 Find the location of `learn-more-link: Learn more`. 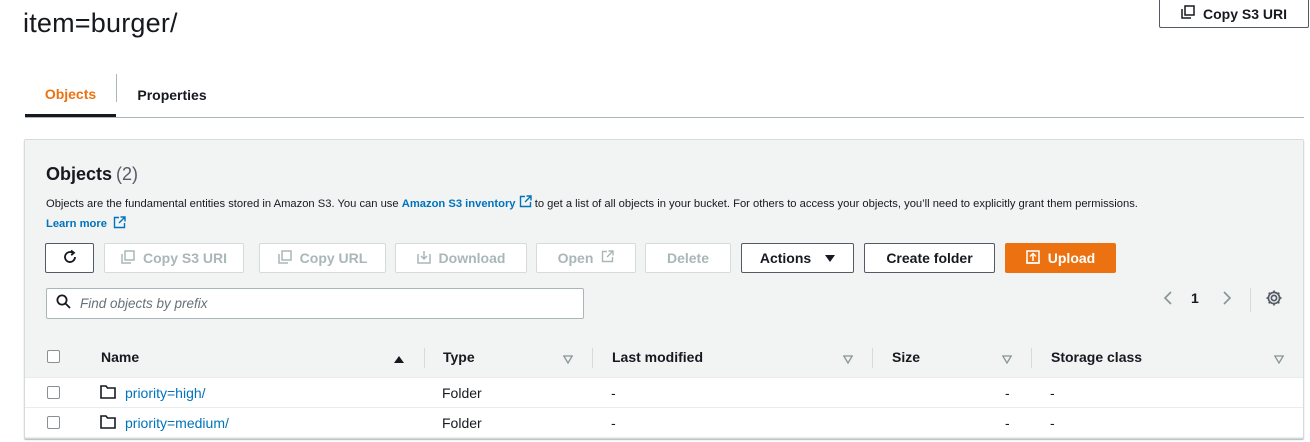

learn-more-link: Learn more is located at coordinates (86, 224).